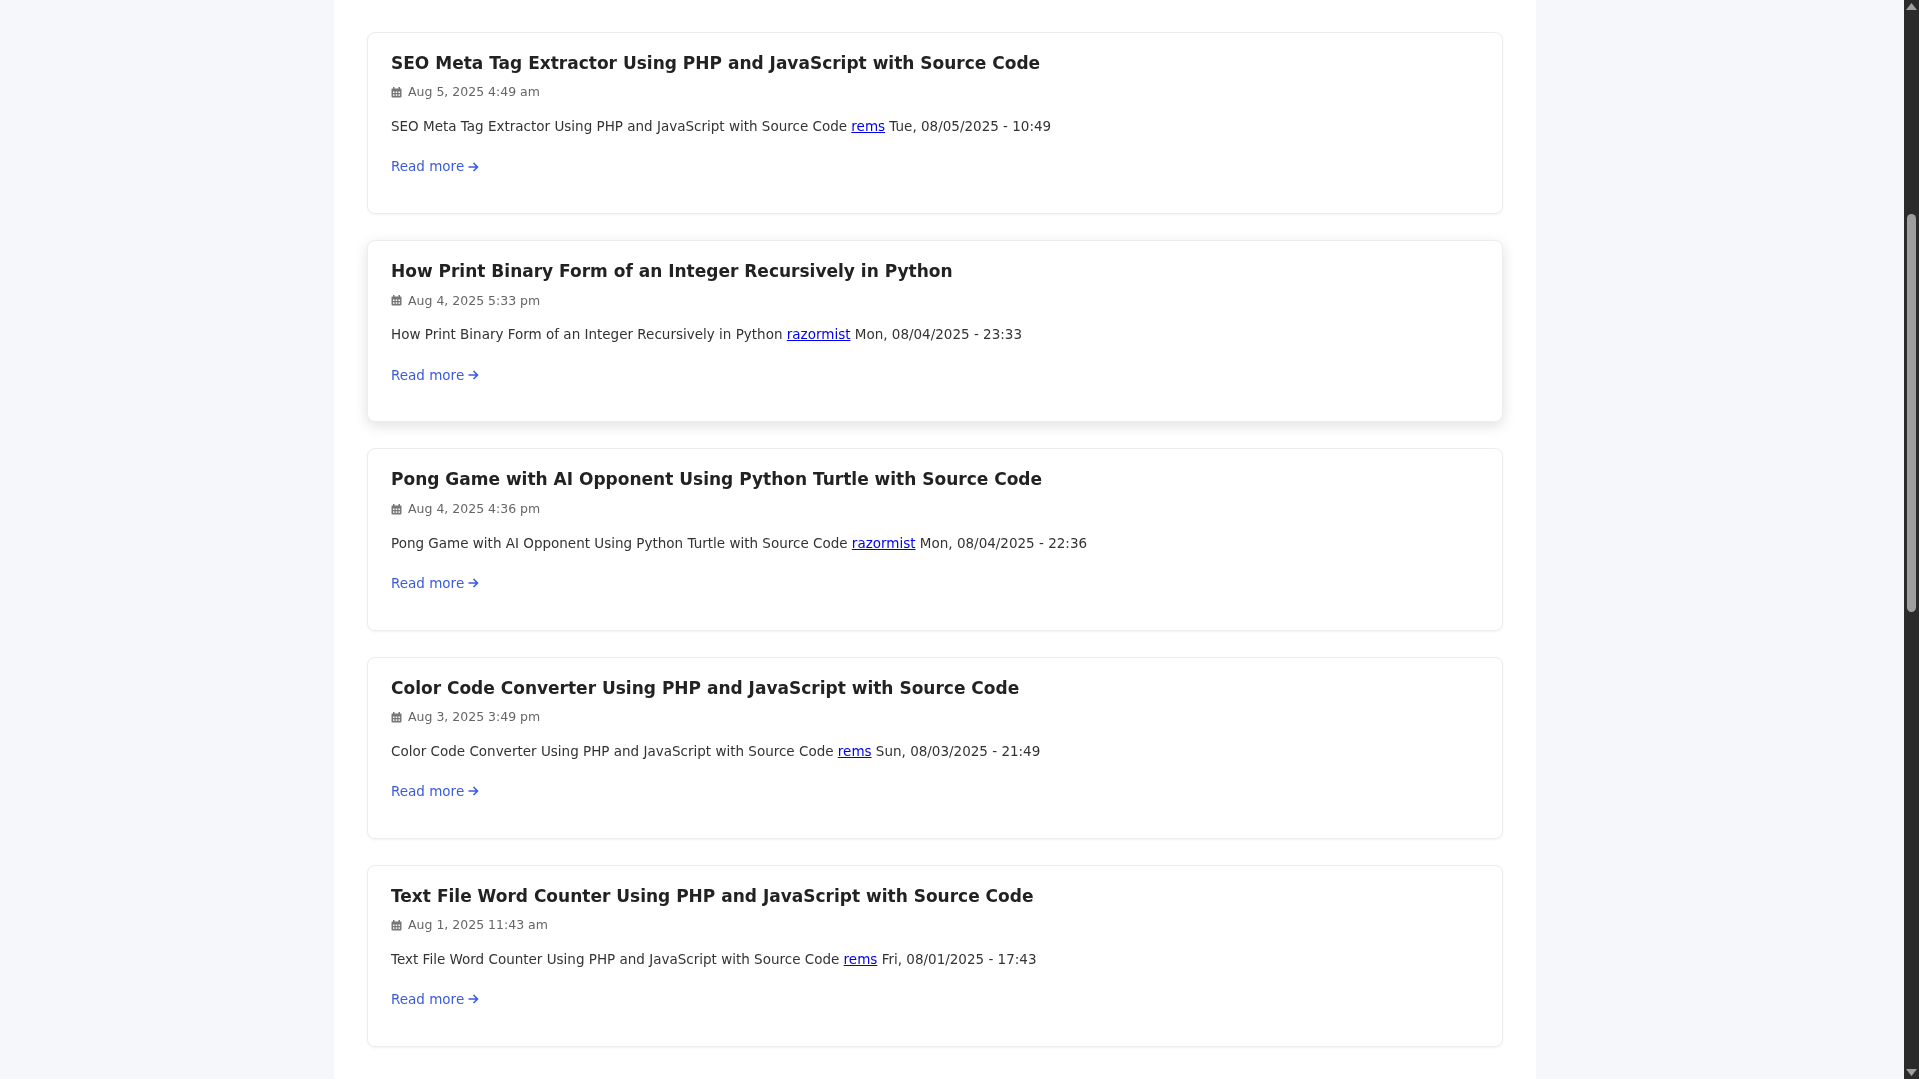 This screenshot has width=1919, height=1079. I want to click on scroll-up-icon, so click(1911, 6).